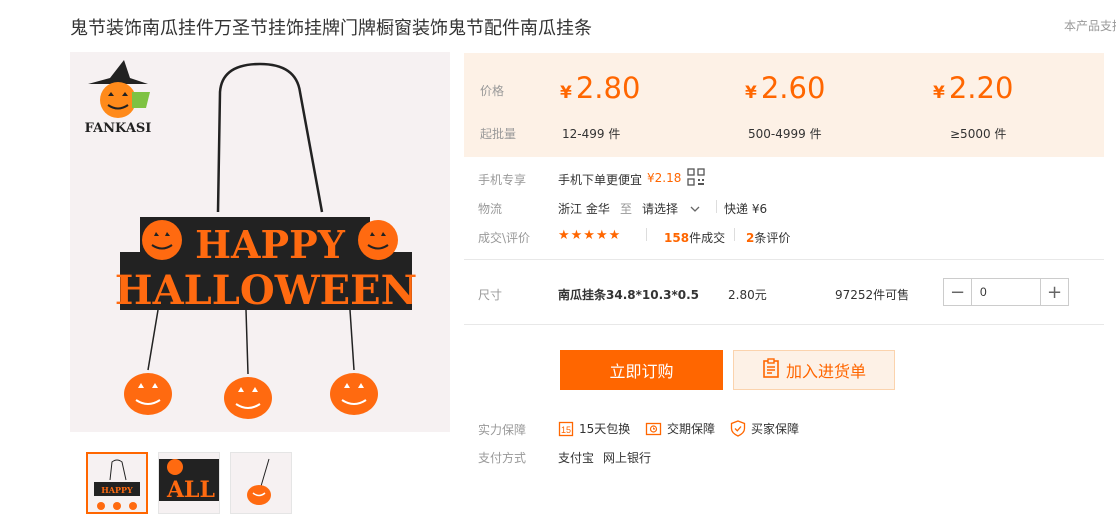  I want to click on guarantee-exchange-label: 15天包换, so click(605, 429).